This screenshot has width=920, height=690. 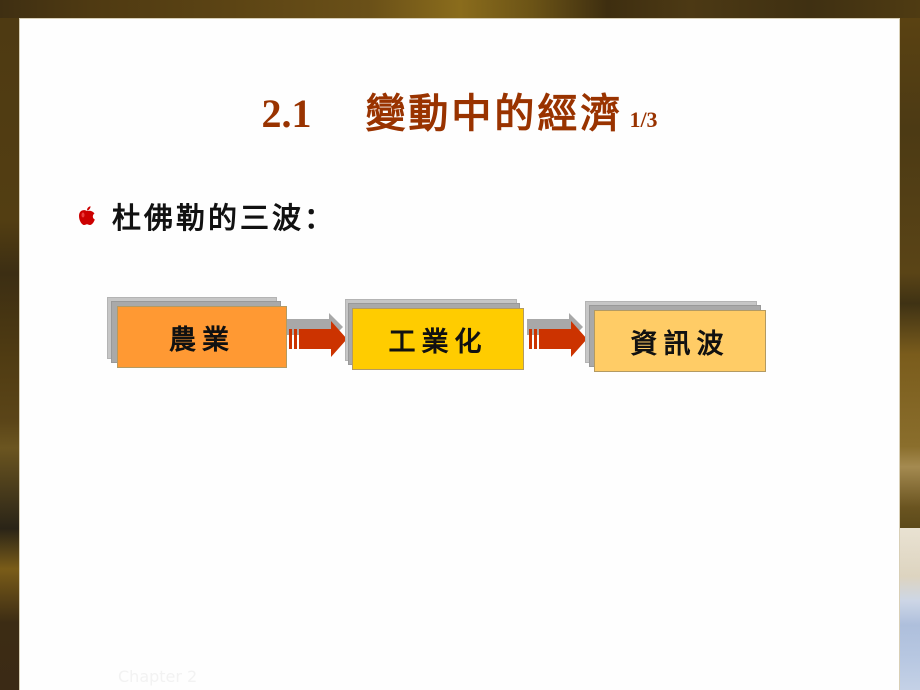 I want to click on bullet-item: 杜佛勒的三波：, so click(x=206, y=216).